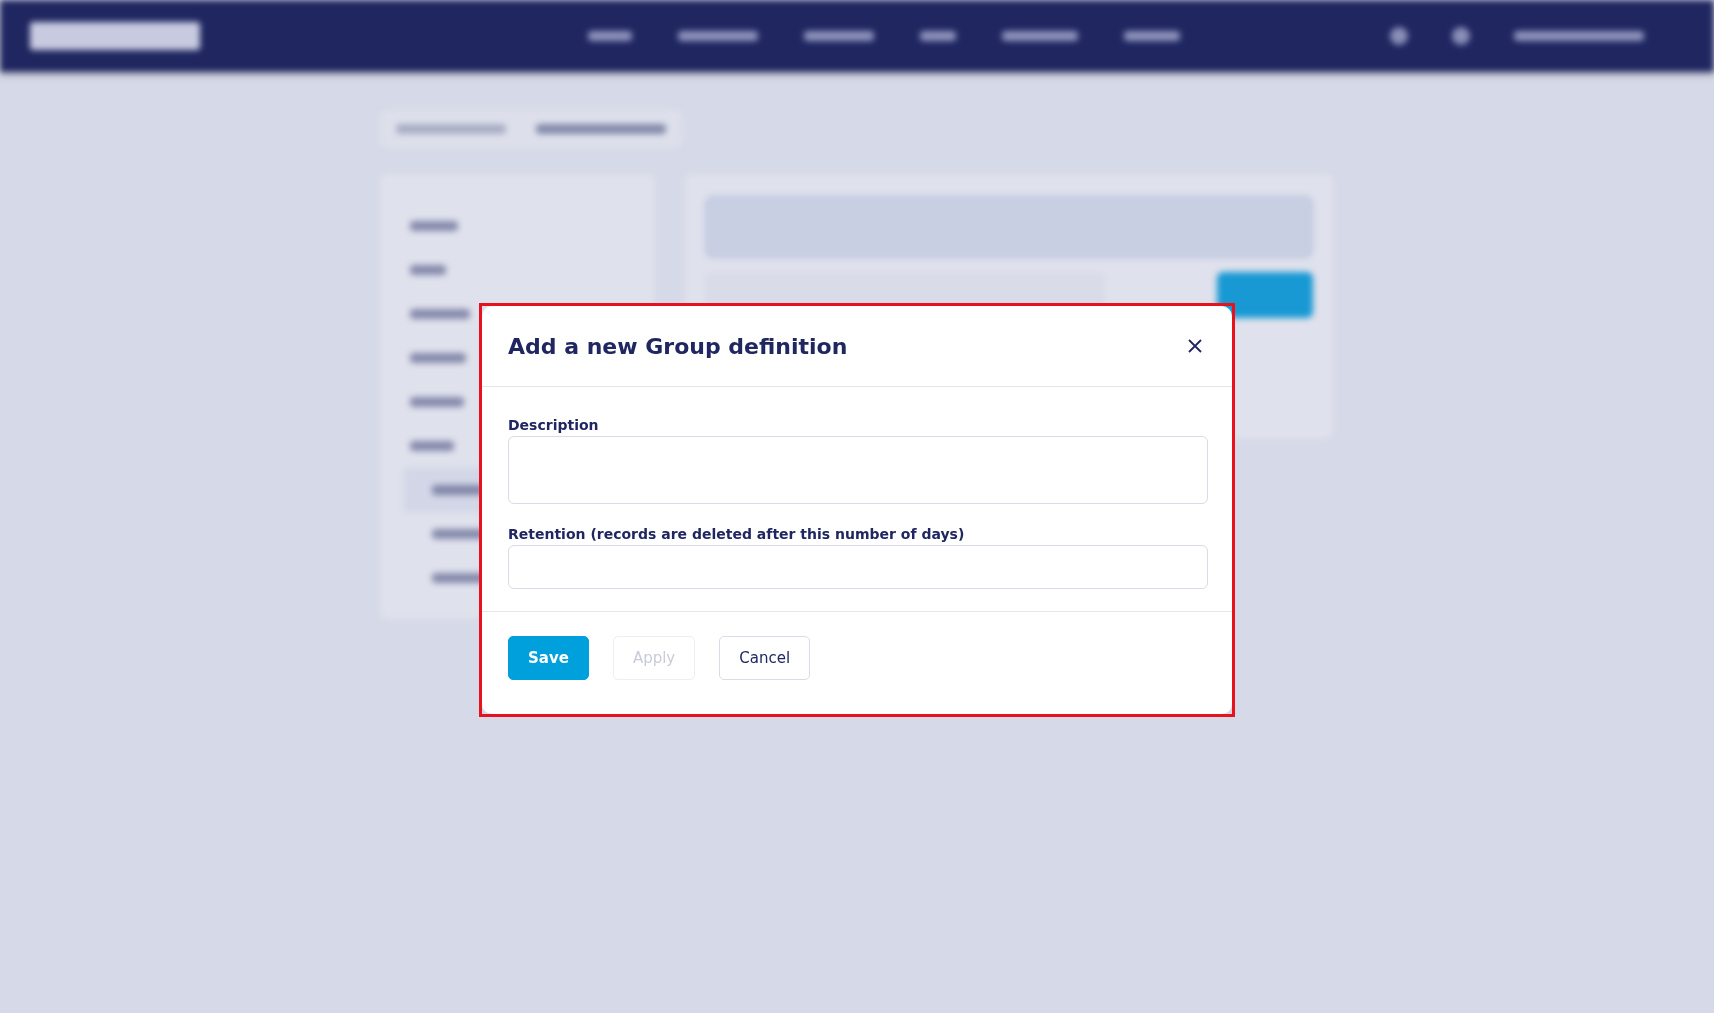 This screenshot has height=1013, width=1714. Describe the element at coordinates (554, 425) in the screenshot. I see `field-label: Description` at that location.